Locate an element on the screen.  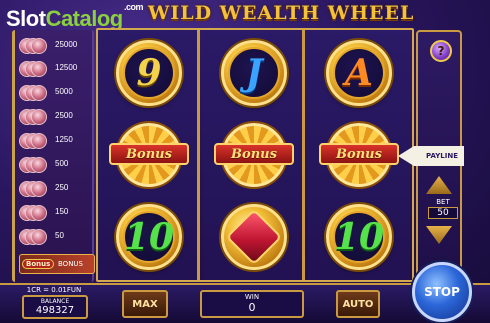
autoplay-button: AUTO is located at coordinates (358, 304).